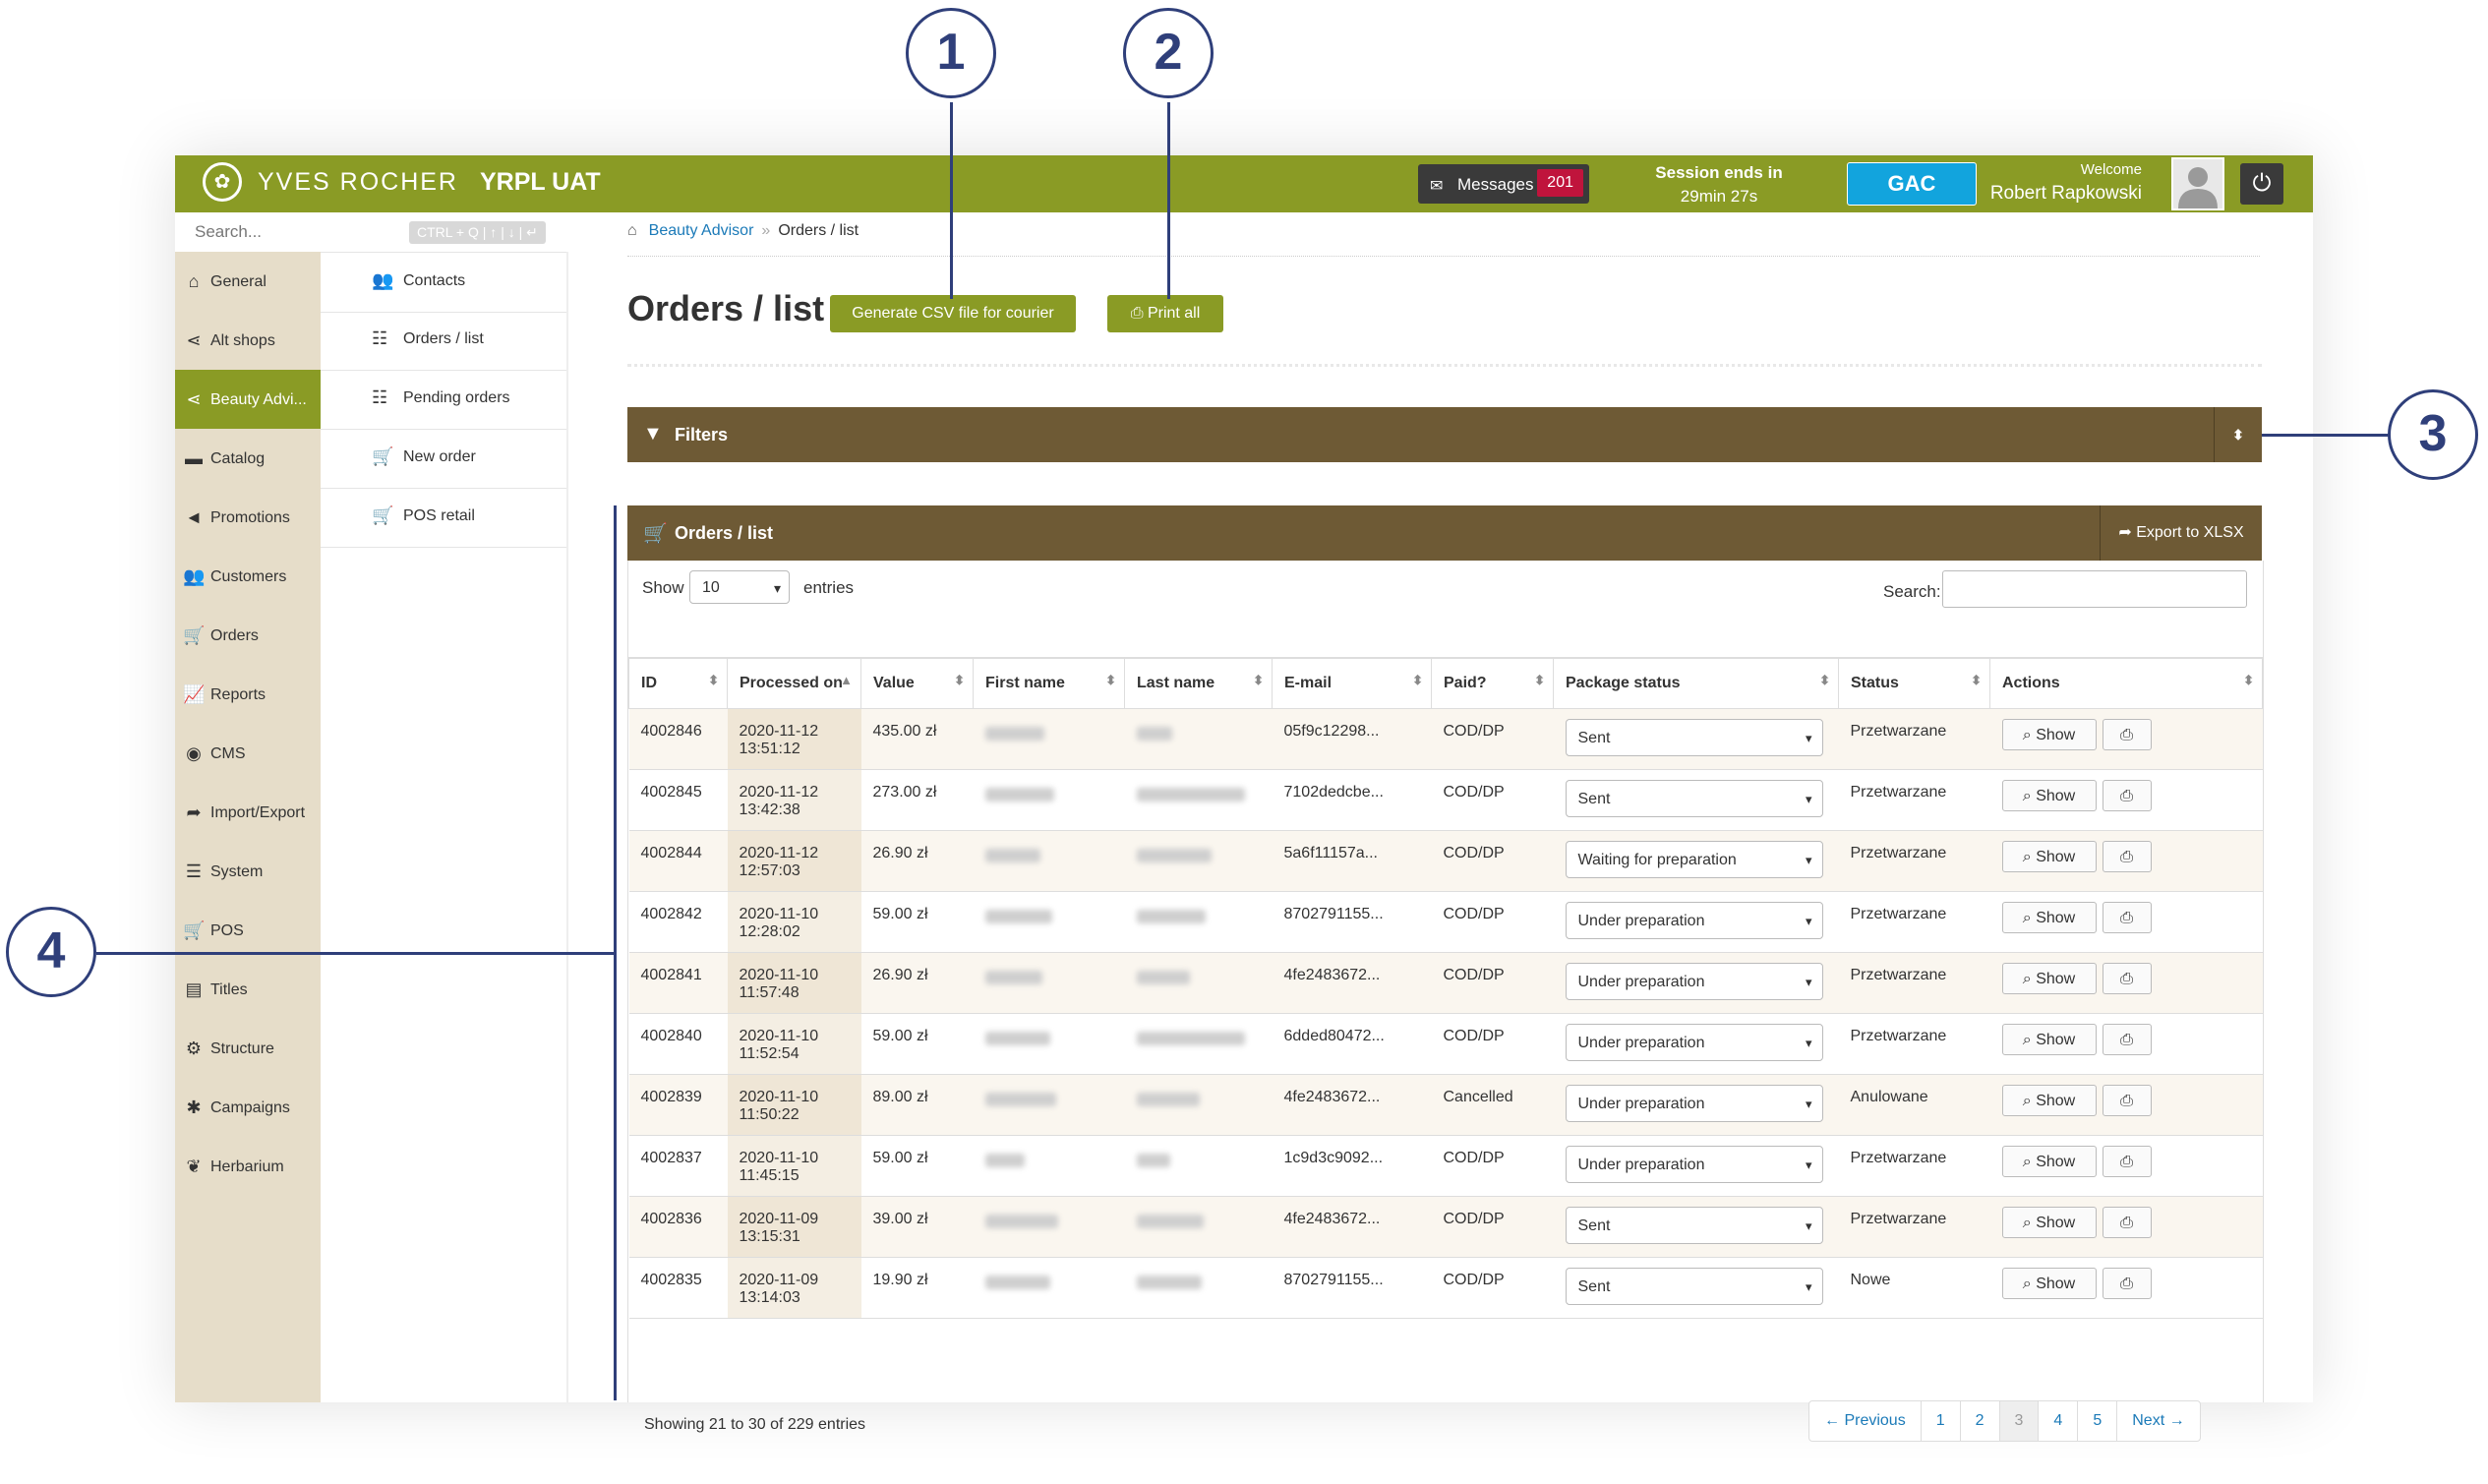 This screenshot has height=1484, width=2488. Describe the element at coordinates (1492, 683) in the screenshot. I see `column-header-paid: Paid? ⬍` at that location.